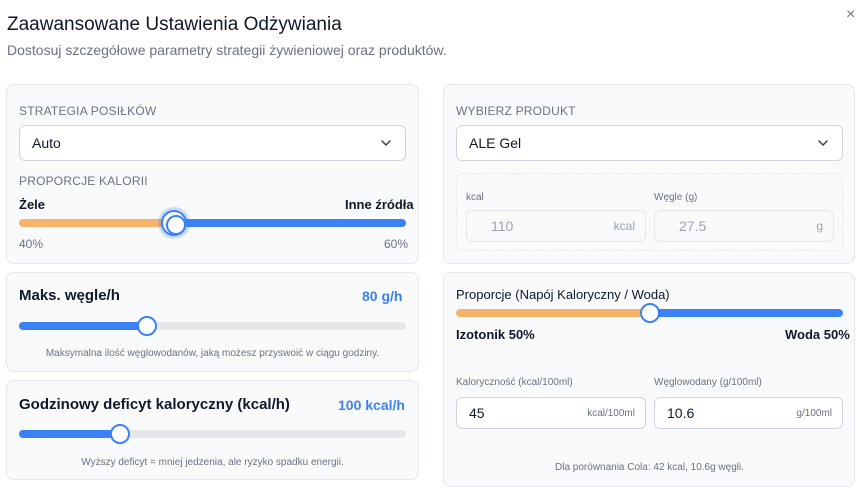 The height and width of the screenshot is (502, 868). What do you see at coordinates (563, 294) in the screenshot?
I see `drink-proportions-label: Proporcje (Napój Kaloryczny / Woda)` at bounding box center [563, 294].